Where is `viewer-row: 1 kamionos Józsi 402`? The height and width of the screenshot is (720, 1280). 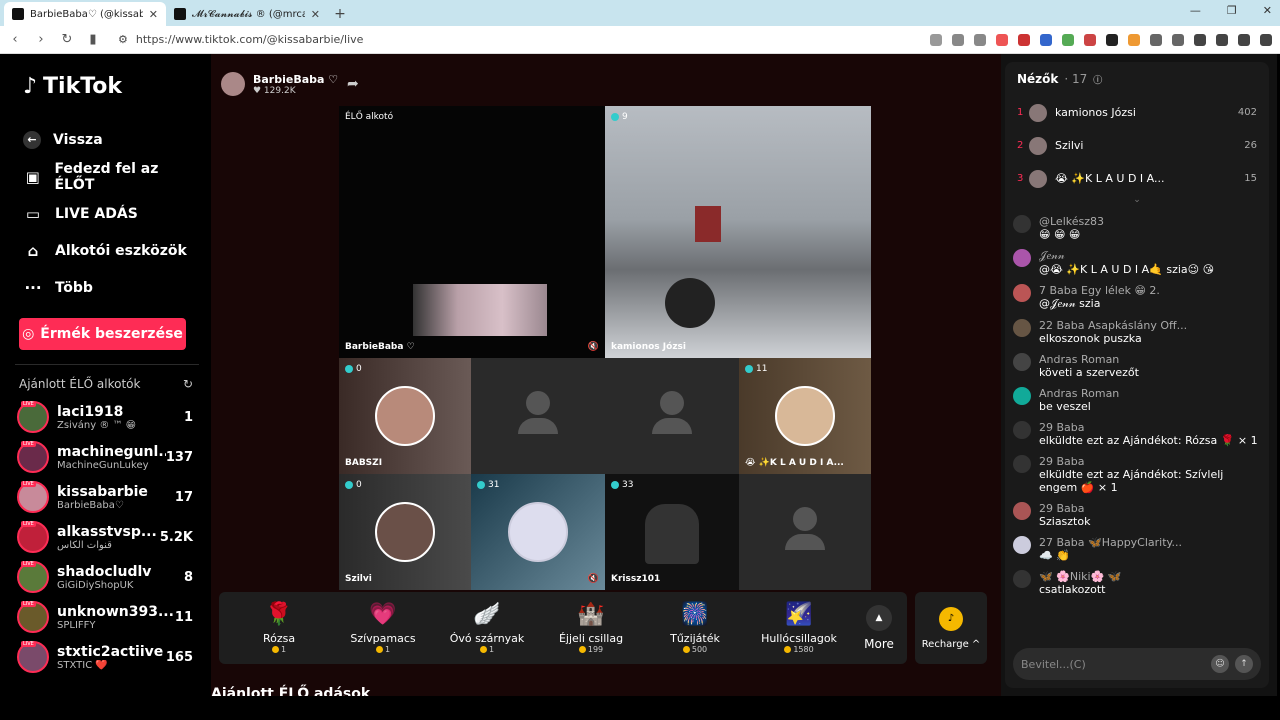 viewer-row: 1 kamionos Józsi 402 is located at coordinates (1137, 112).